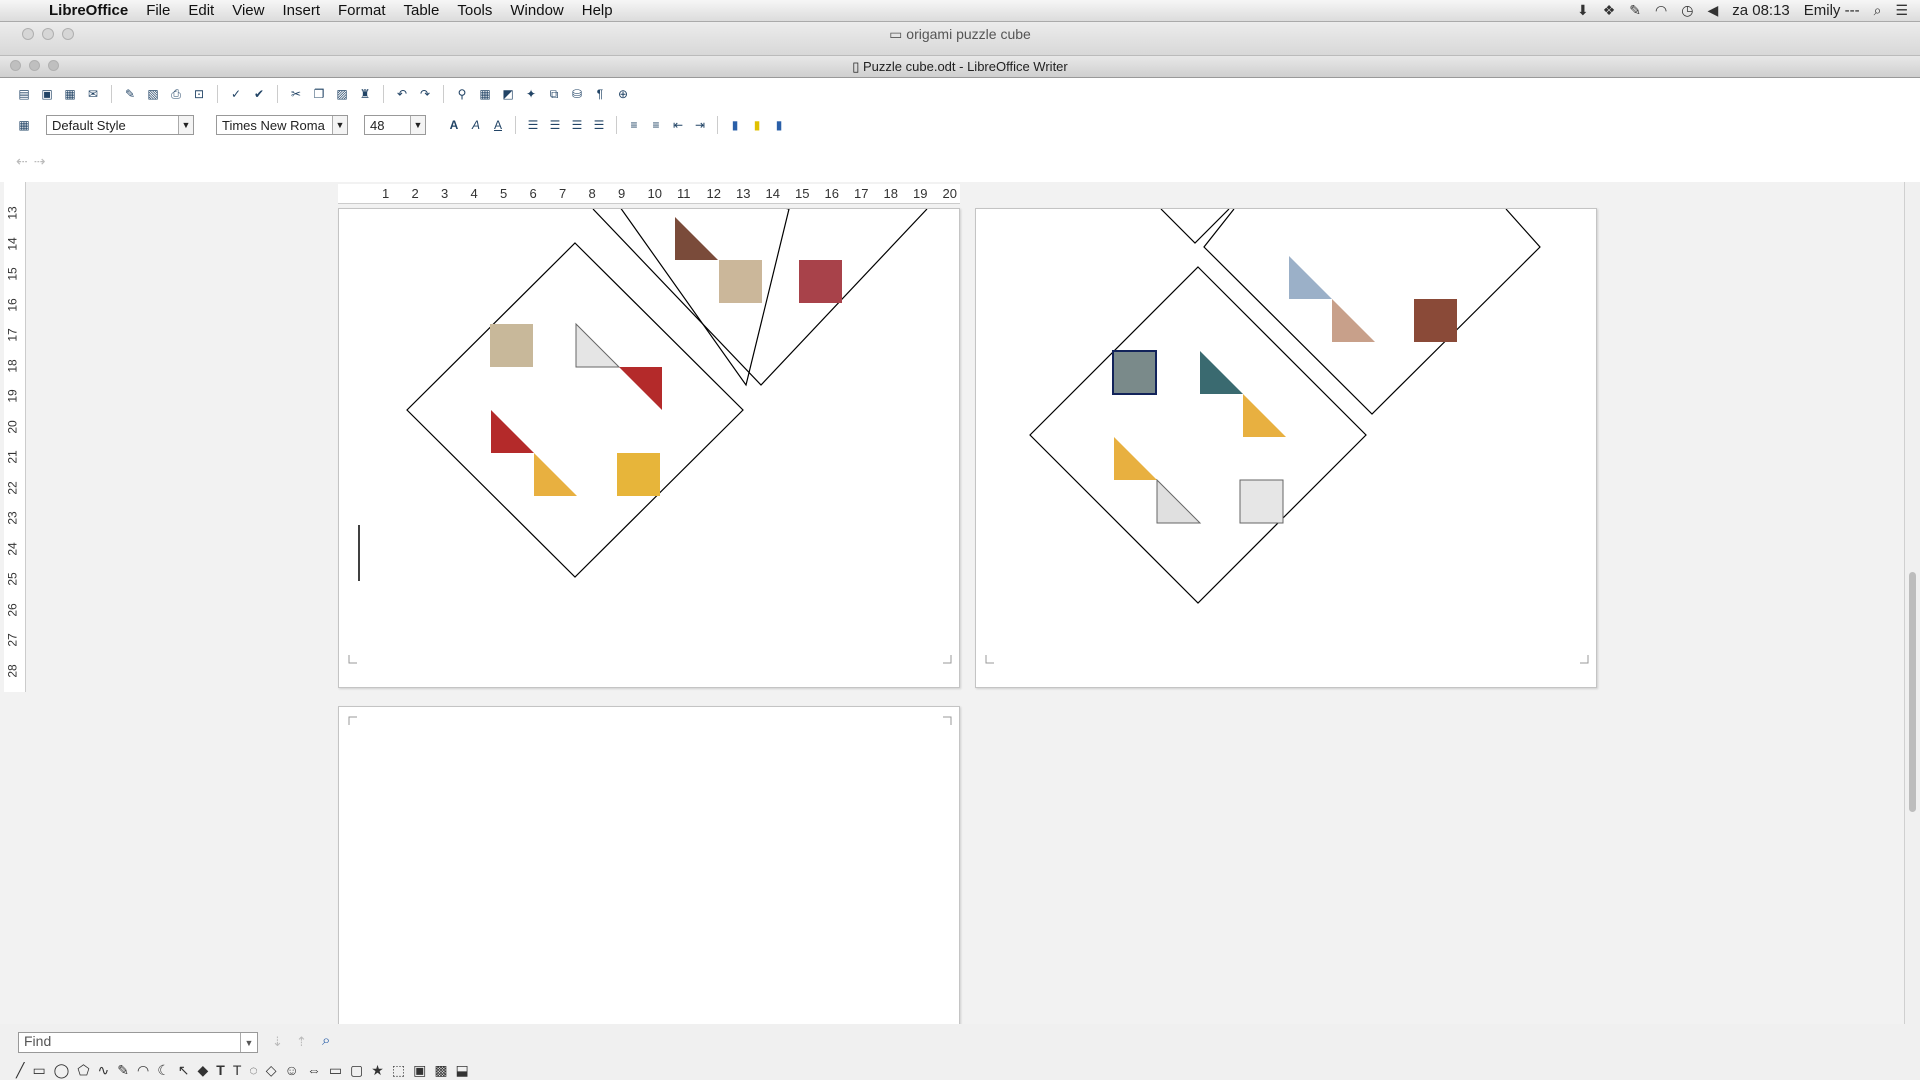 This screenshot has height=1080, width=1920. I want to click on find-and-replace-icon: ⌕, so click(326, 1040).